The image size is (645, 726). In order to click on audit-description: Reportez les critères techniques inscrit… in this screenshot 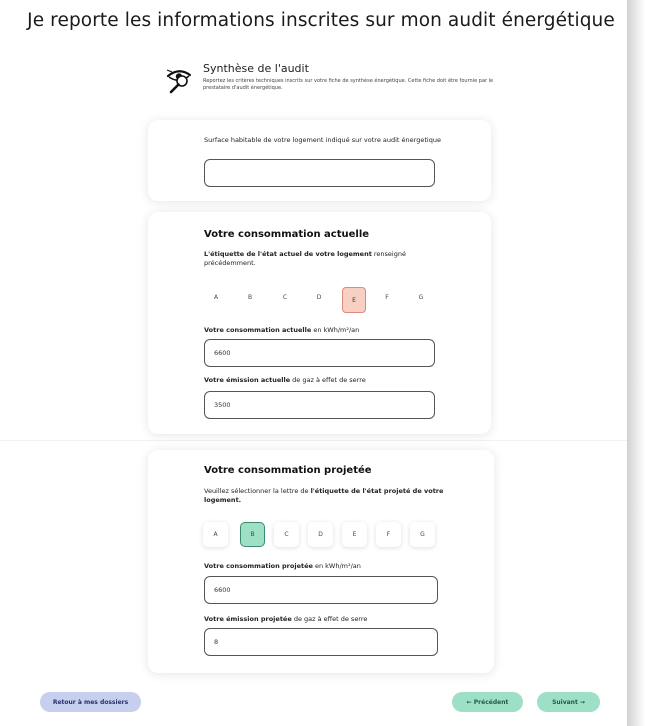, I will do `click(348, 84)`.